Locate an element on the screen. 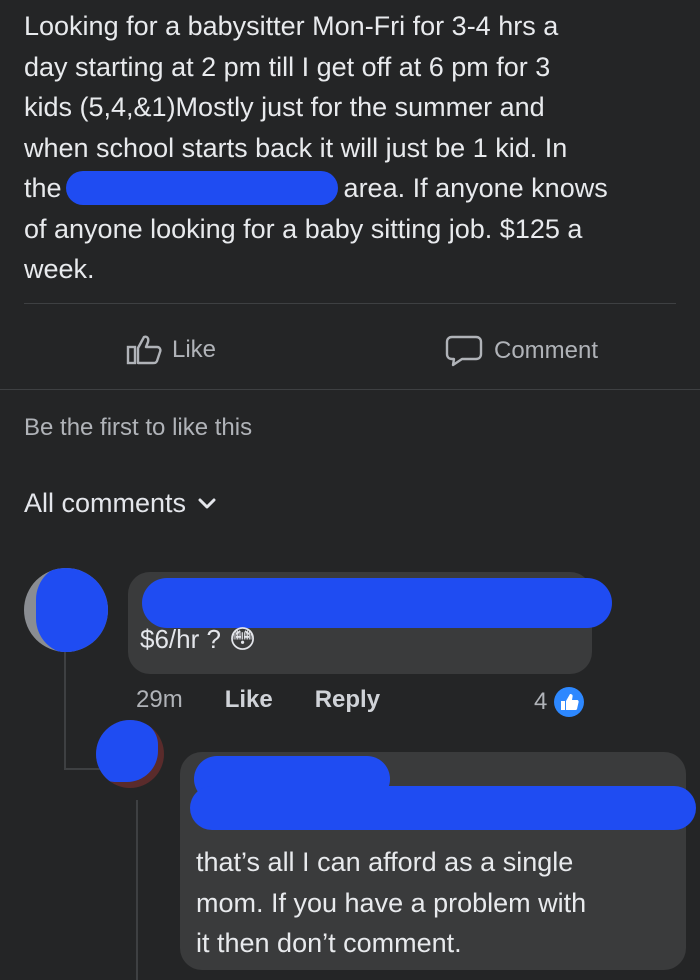 This screenshot has height=980, width=700. redacted-commenter-name is located at coordinates (377, 603).